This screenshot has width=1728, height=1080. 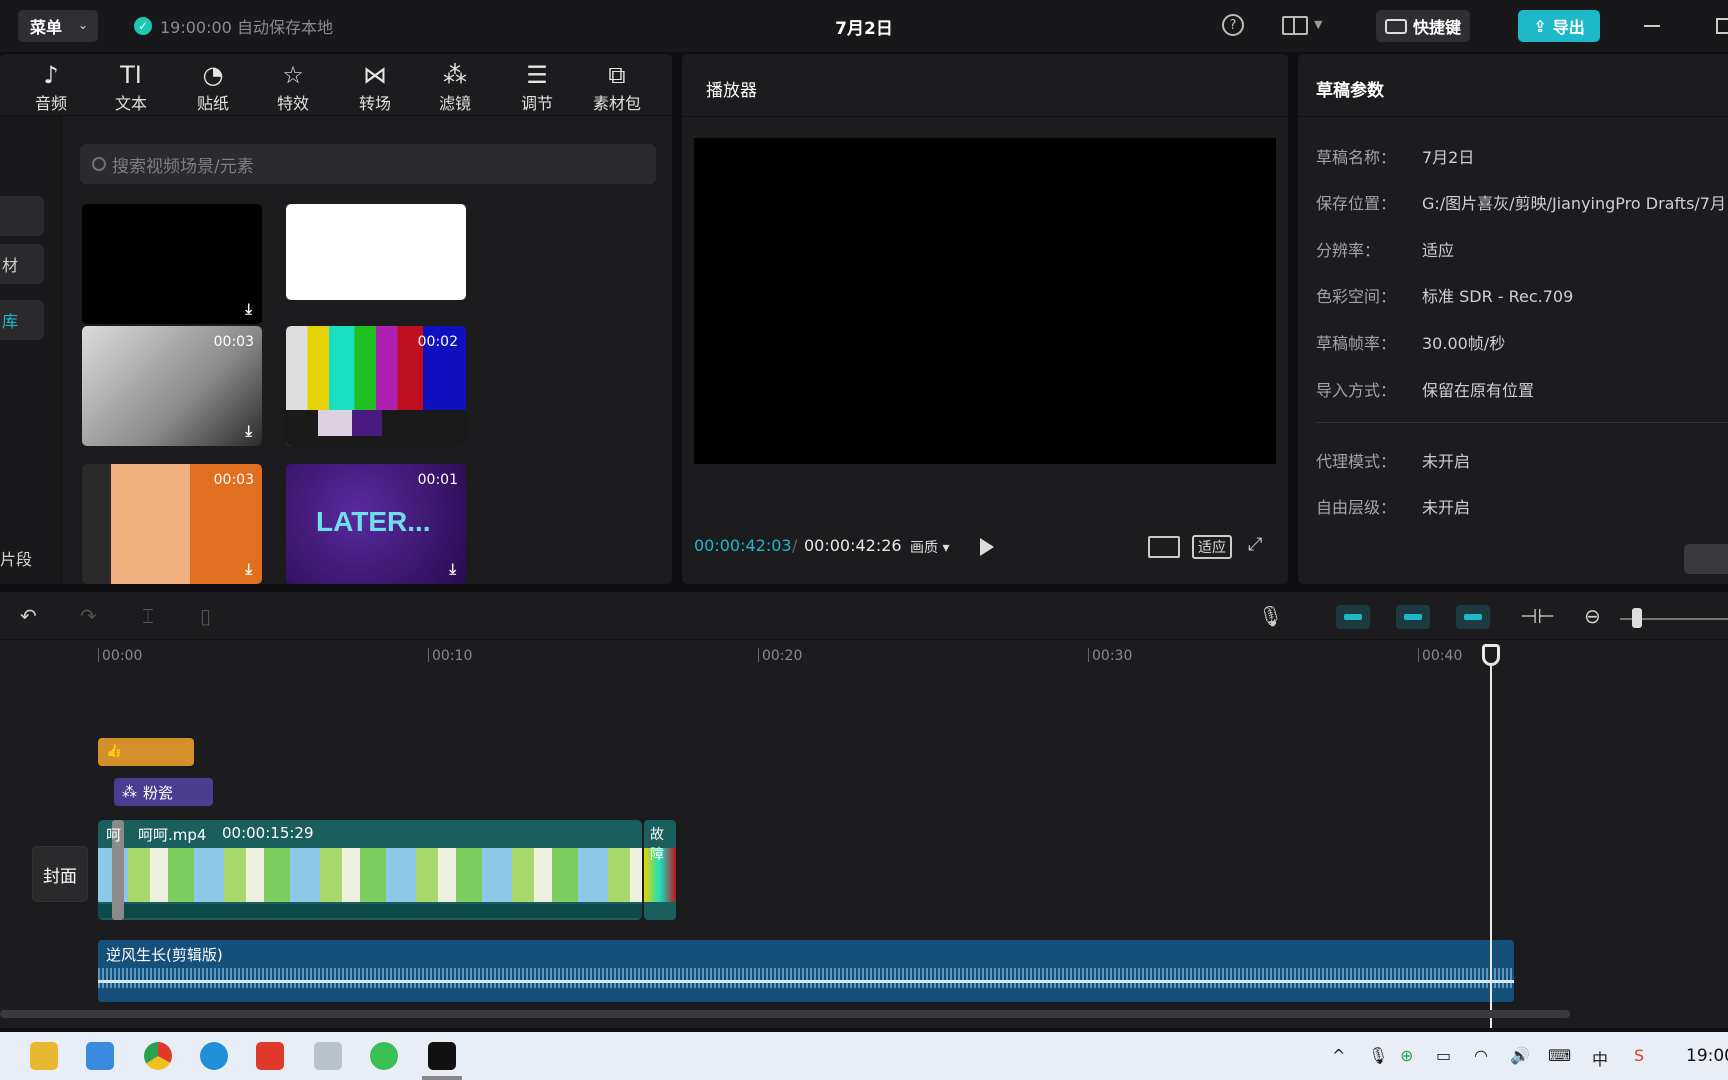 What do you see at coordinates (130, 103) in the screenshot?
I see `tool-label: 文本` at bounding box center [130, 103].